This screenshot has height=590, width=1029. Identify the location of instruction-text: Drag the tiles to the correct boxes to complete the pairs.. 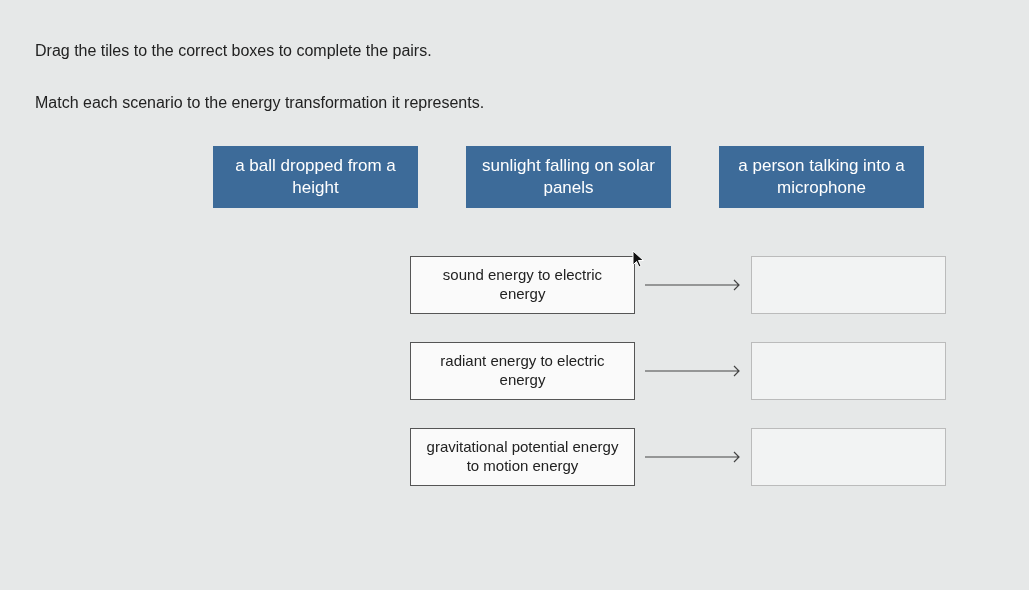
(234, 51).